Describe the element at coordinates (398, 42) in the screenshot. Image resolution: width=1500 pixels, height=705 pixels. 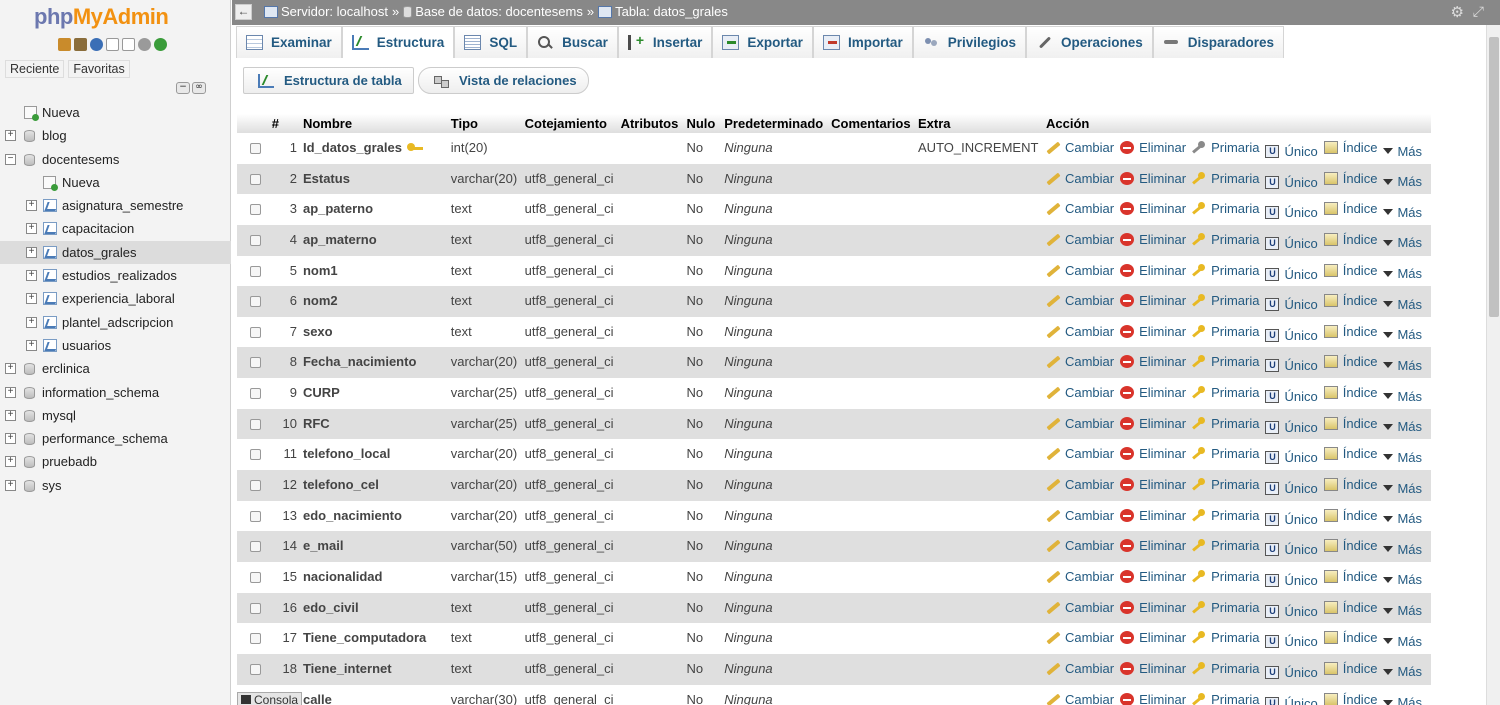
I see `tab-estructura: Estructura` at that location.